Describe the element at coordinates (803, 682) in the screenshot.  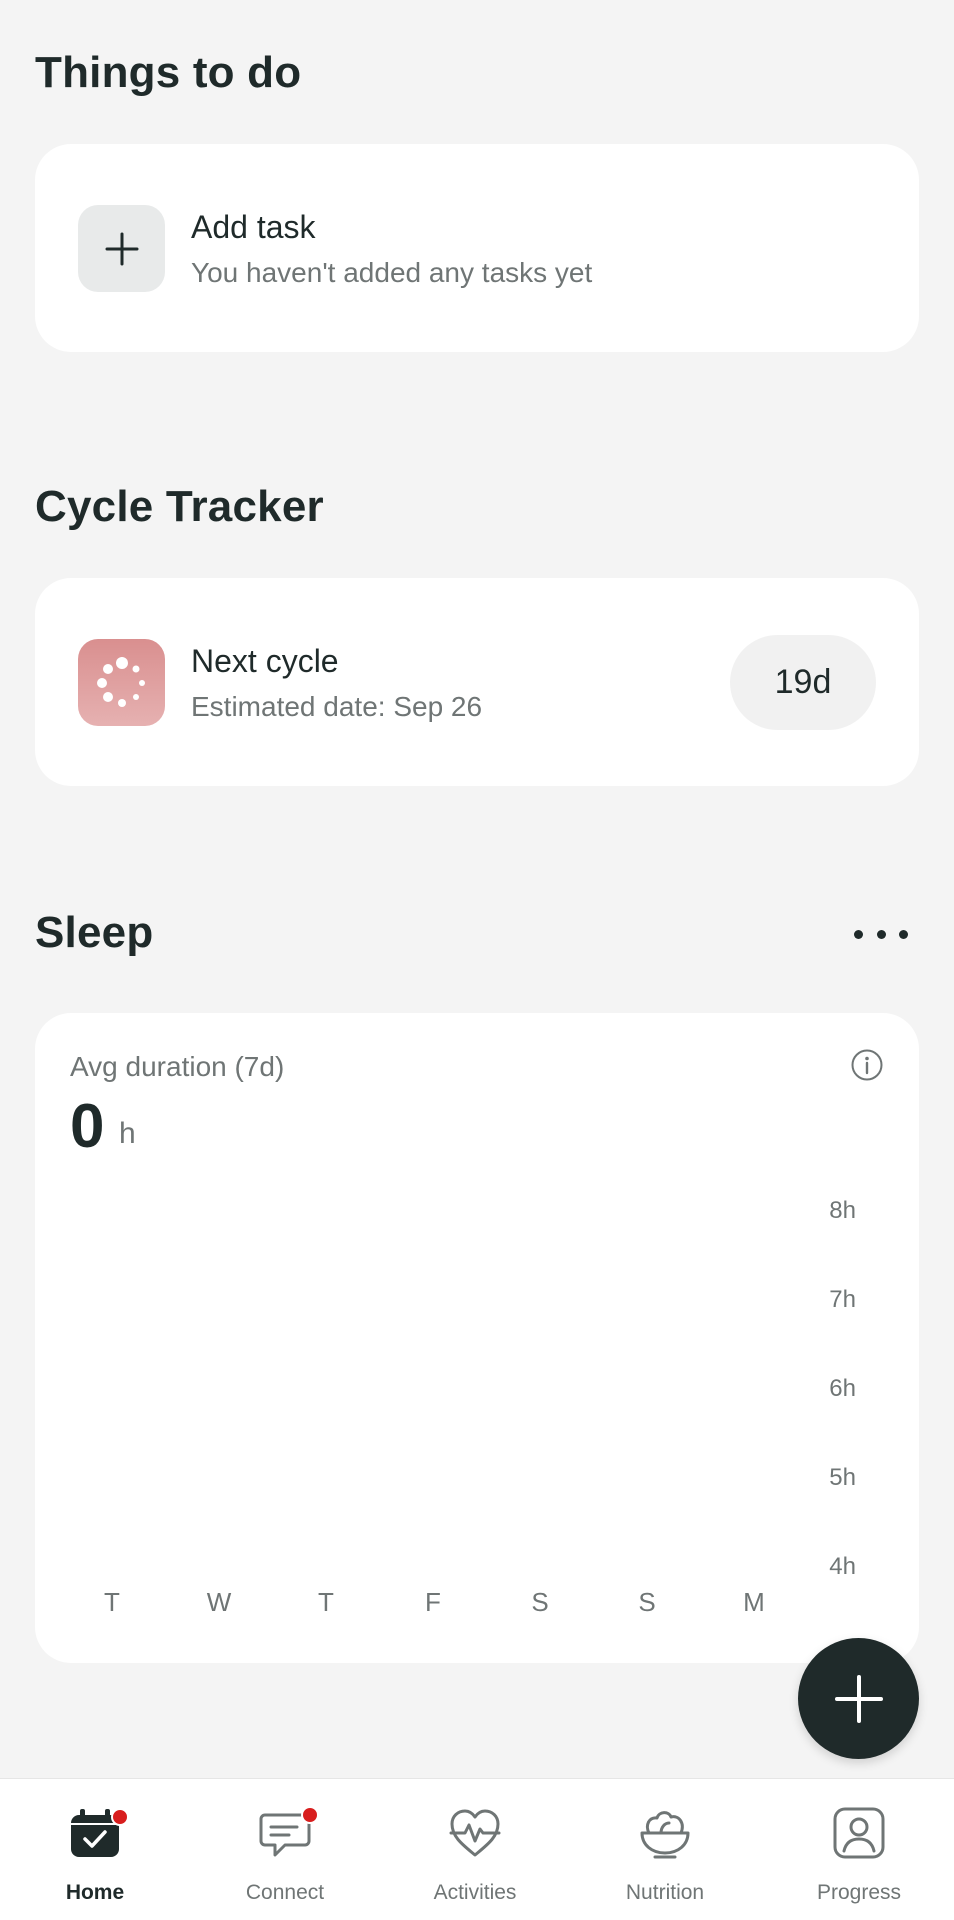
I see `days-left-pill: 19d` at that location.